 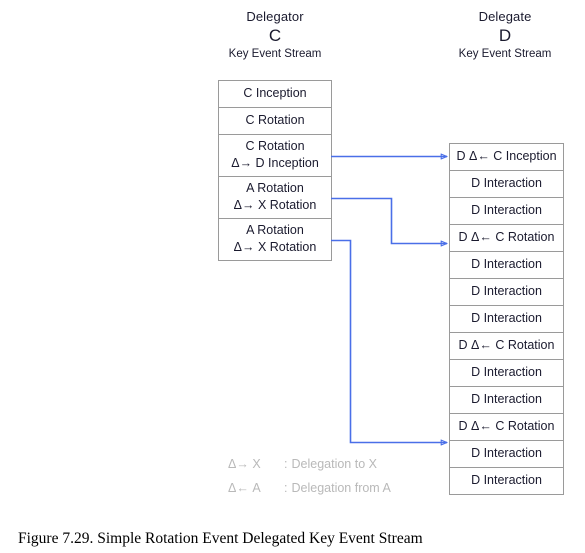 What do you see at coordinates (286, 488) in the screenshot?
I see `legend-colon-1: :` at bounding box center [286, 488].